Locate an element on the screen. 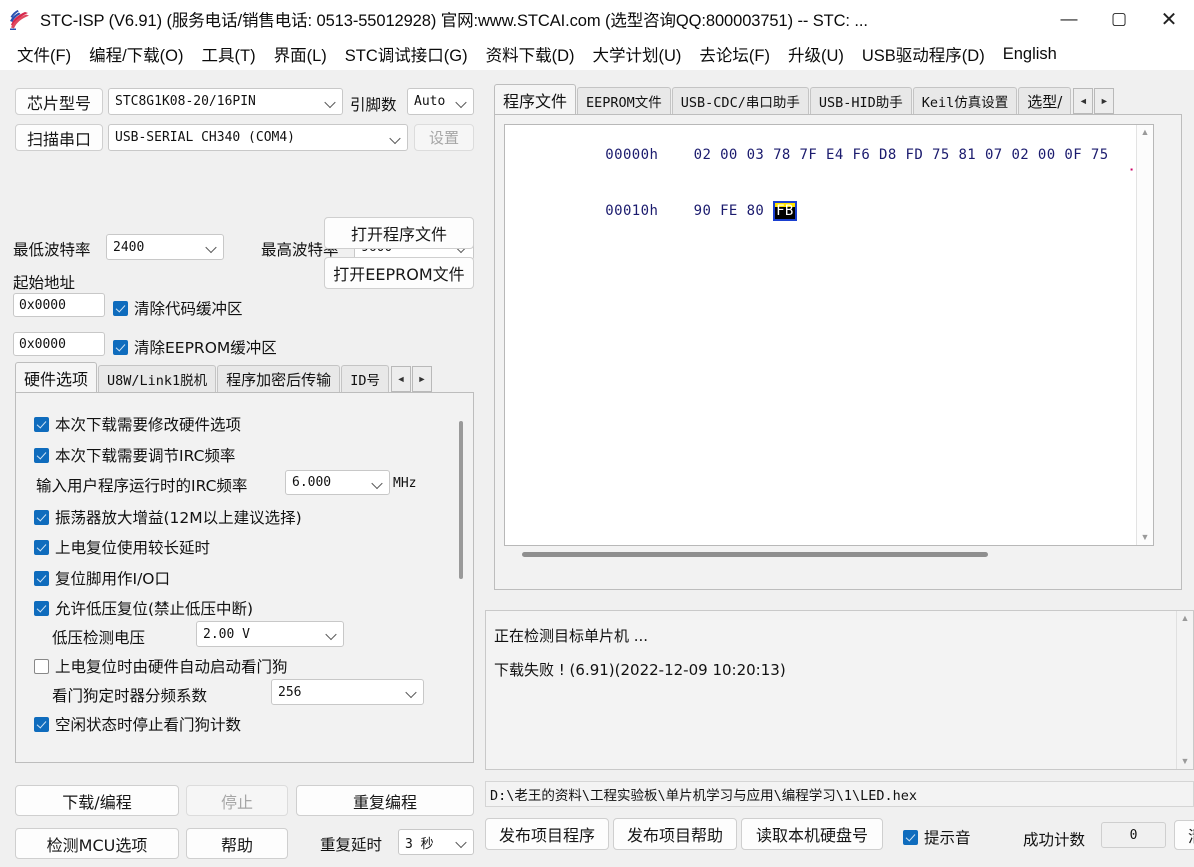 This screenshot has width=1194, height=867. pin-count-combo: Auto is located at coordinates (440, 101).